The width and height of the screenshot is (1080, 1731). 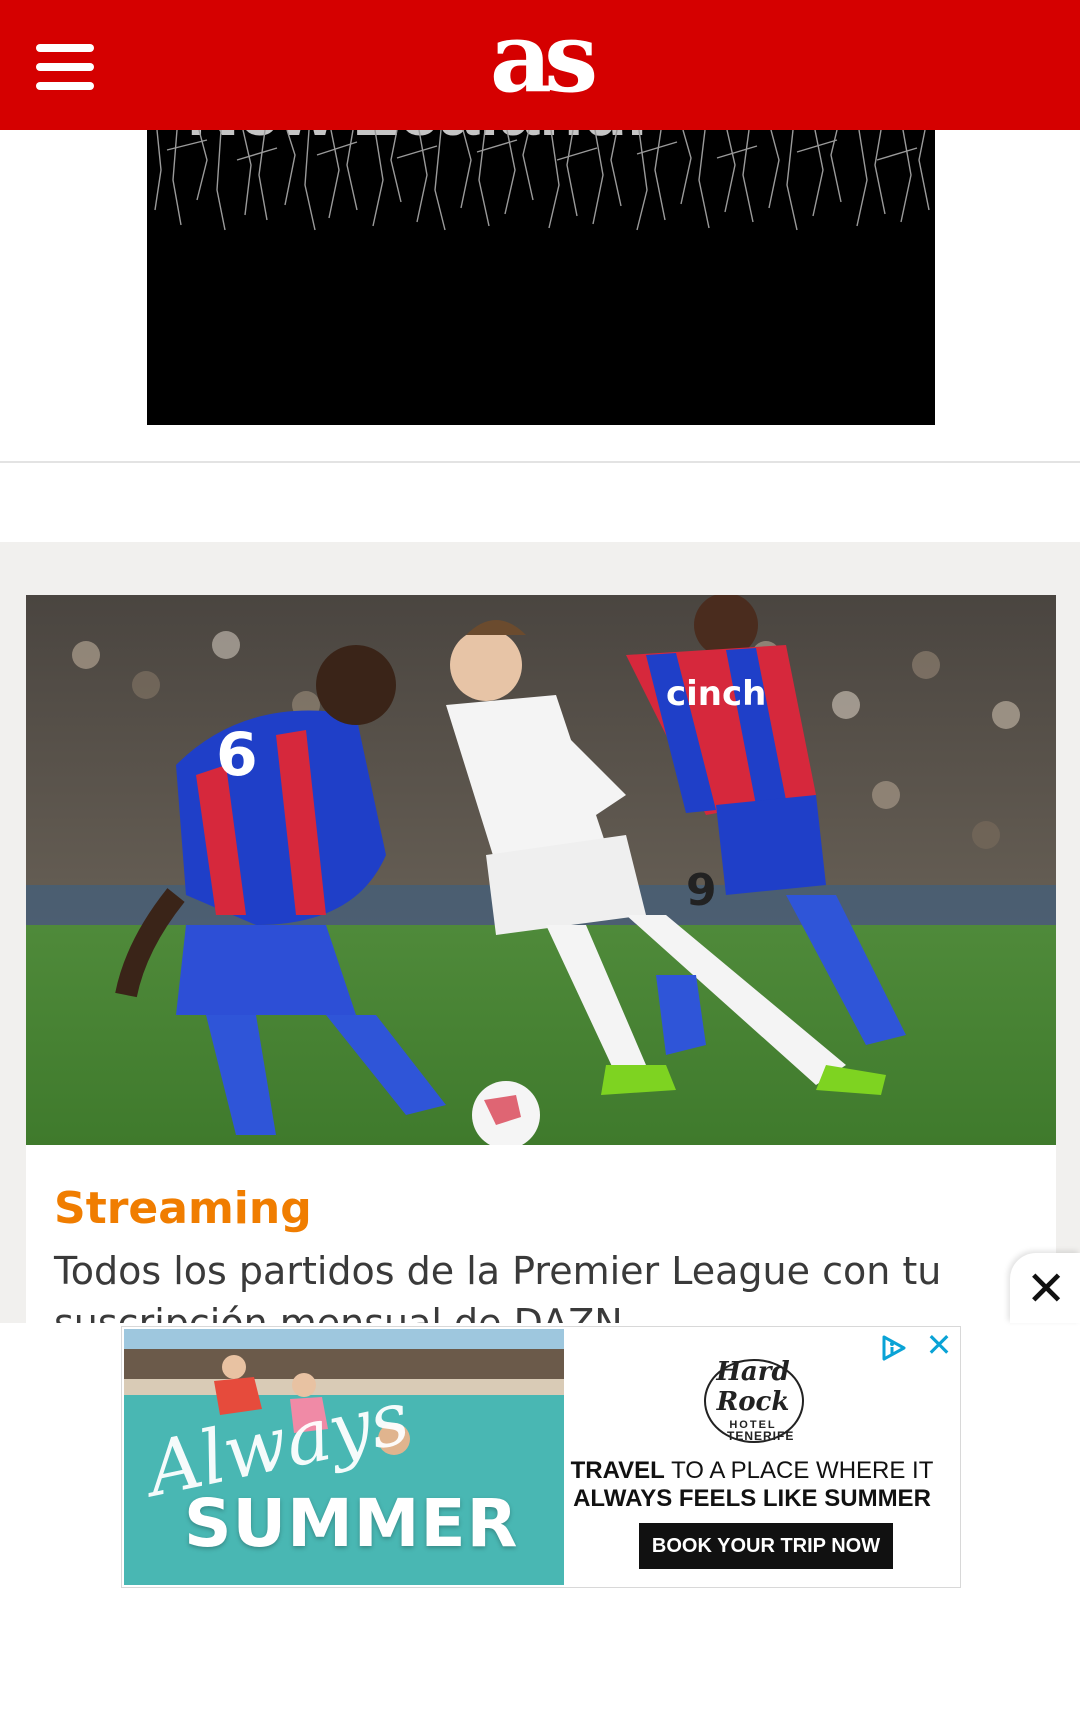 I want to click on tagline-bold-2: ALWAYS FEELS LIKE SUMMER, so click(x=752, y=1498).